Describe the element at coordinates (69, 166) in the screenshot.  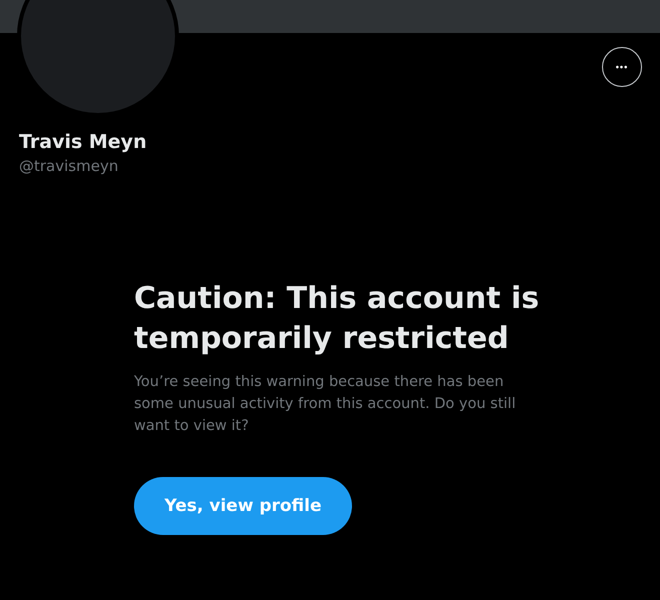
I see `profile-handle: @travismeyn` at that location.